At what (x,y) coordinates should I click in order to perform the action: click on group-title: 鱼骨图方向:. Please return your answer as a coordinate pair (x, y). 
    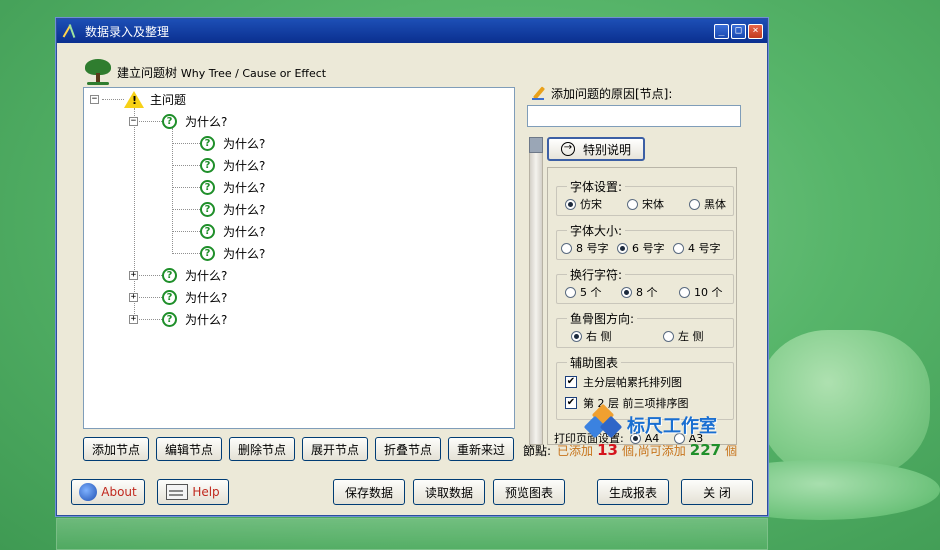
    Looking at the image, I should click on (602, 319).